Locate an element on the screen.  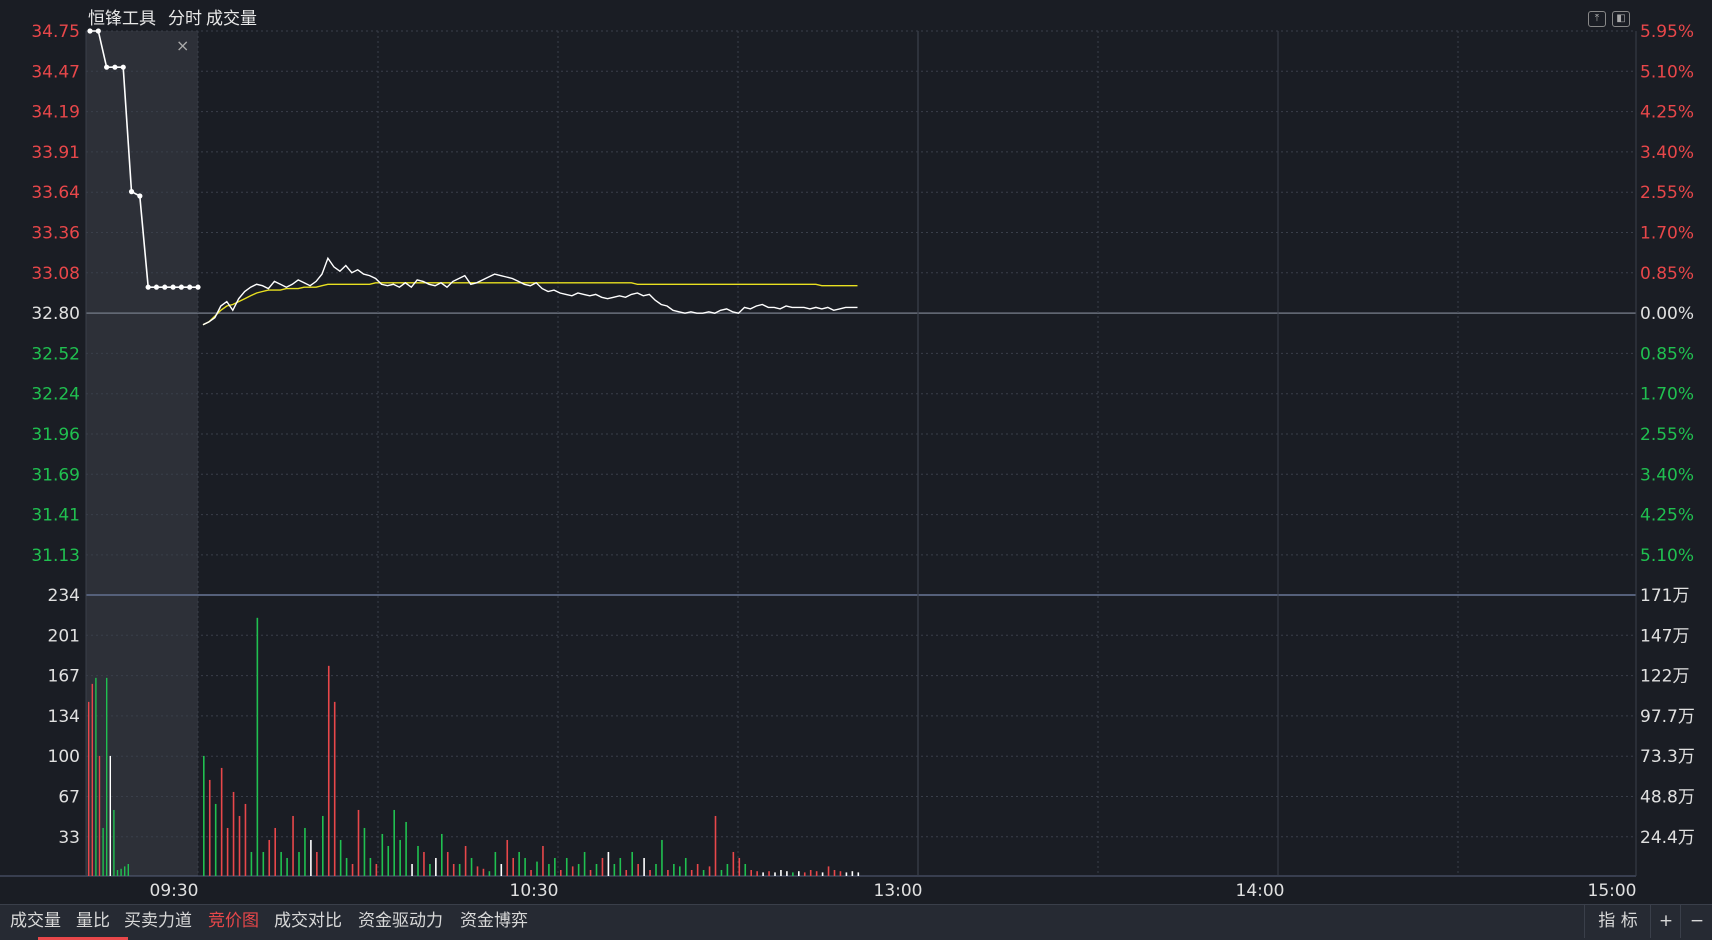
tab-buy-sell-force: 买卖力道 is located at coordinates (158, 921).